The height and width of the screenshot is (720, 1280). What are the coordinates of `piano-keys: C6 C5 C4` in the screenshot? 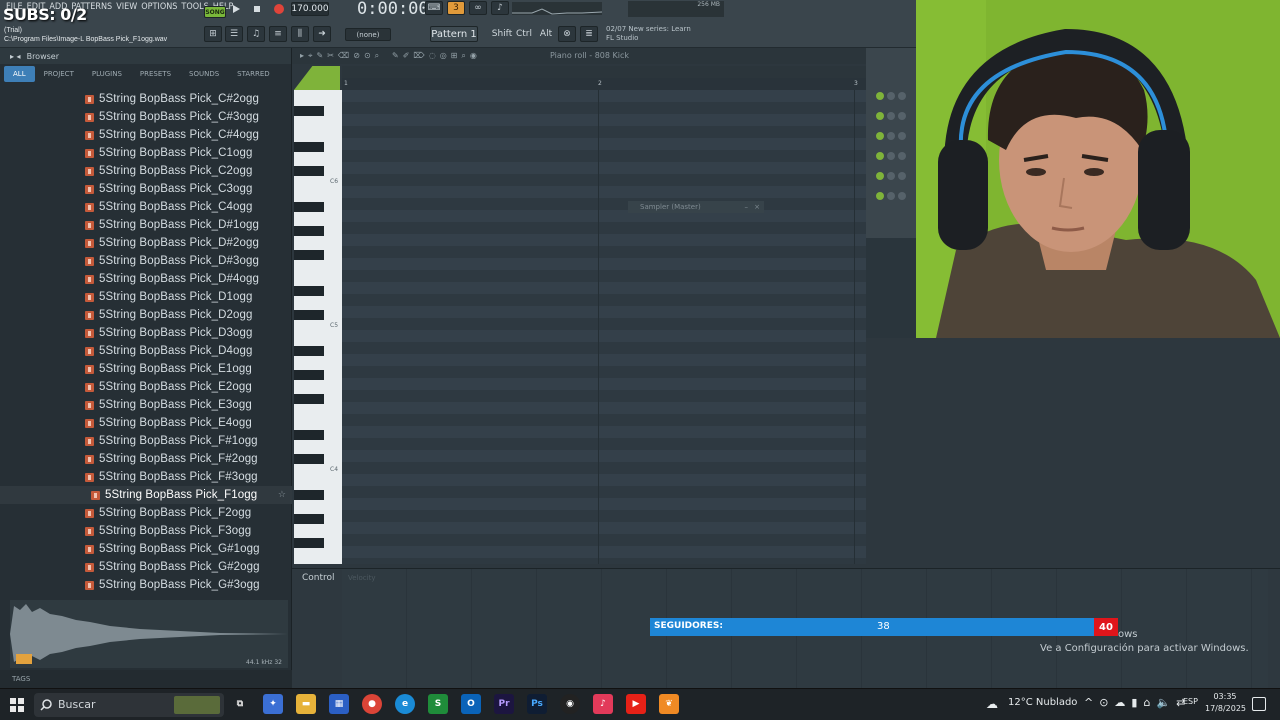 It's located at (318, 327).